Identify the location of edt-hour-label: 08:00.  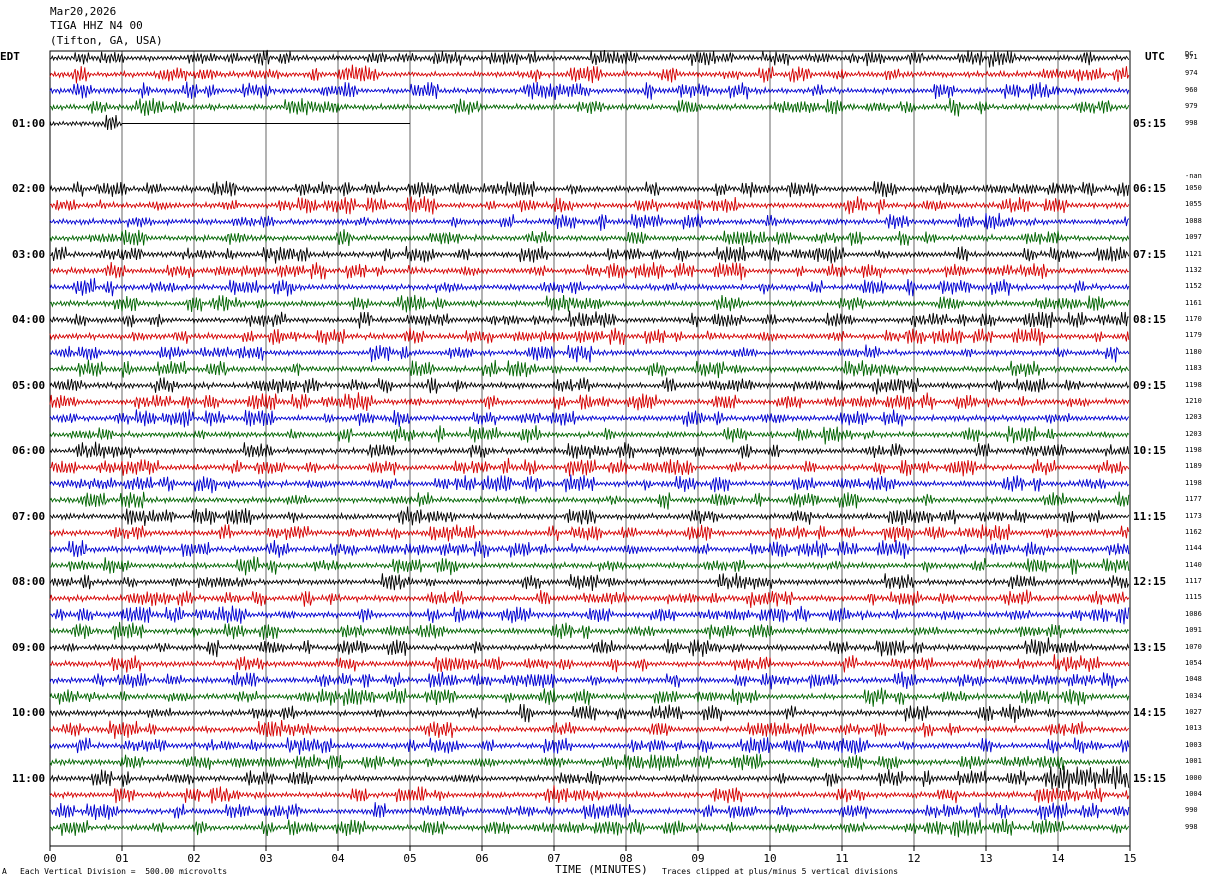
(29, 581).